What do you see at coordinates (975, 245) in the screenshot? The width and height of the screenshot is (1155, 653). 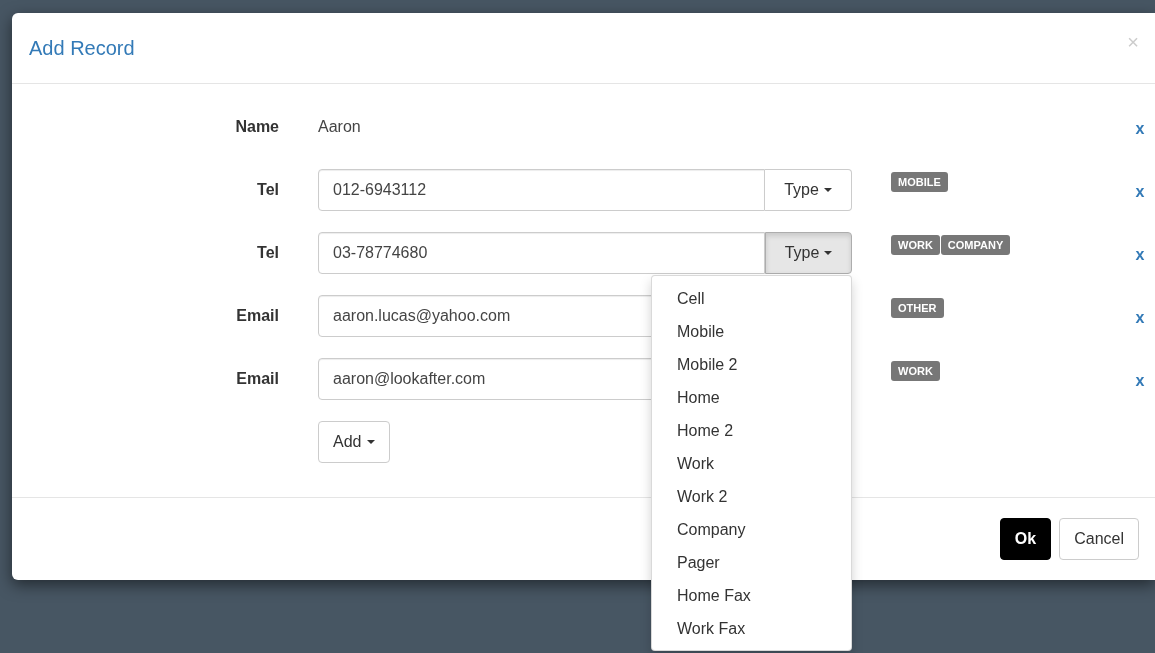 I see `tag-label: COMPANY` at bounding box center [975, 245].